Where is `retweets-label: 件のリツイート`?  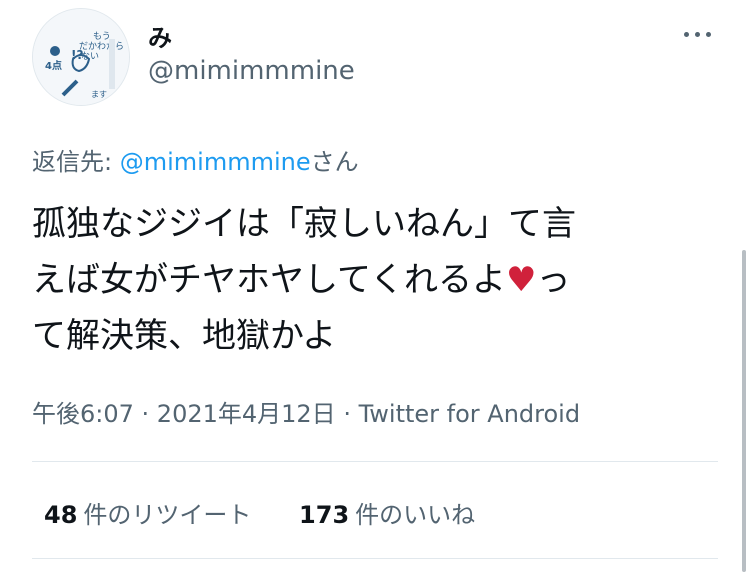 retweets-label: 件のリツイート is located at coordinates (167, 515).